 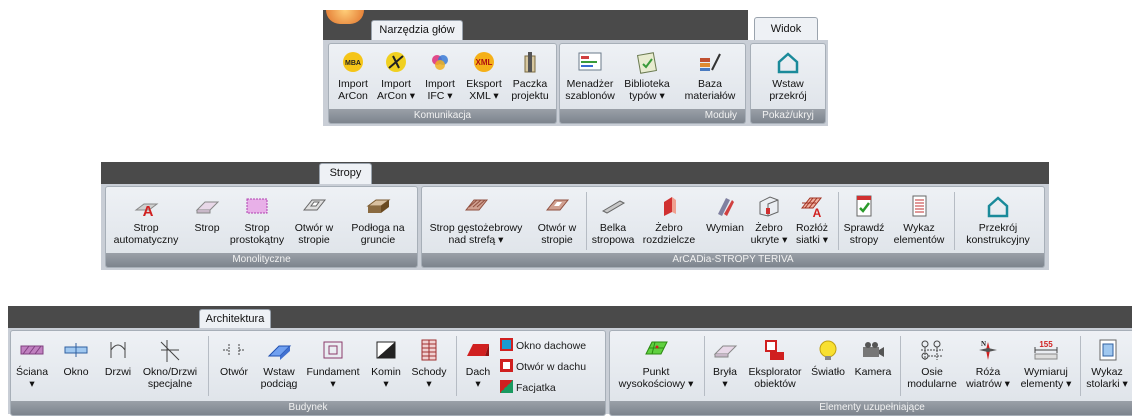 I want to click on roof-icon, so click(x=478, y=350).